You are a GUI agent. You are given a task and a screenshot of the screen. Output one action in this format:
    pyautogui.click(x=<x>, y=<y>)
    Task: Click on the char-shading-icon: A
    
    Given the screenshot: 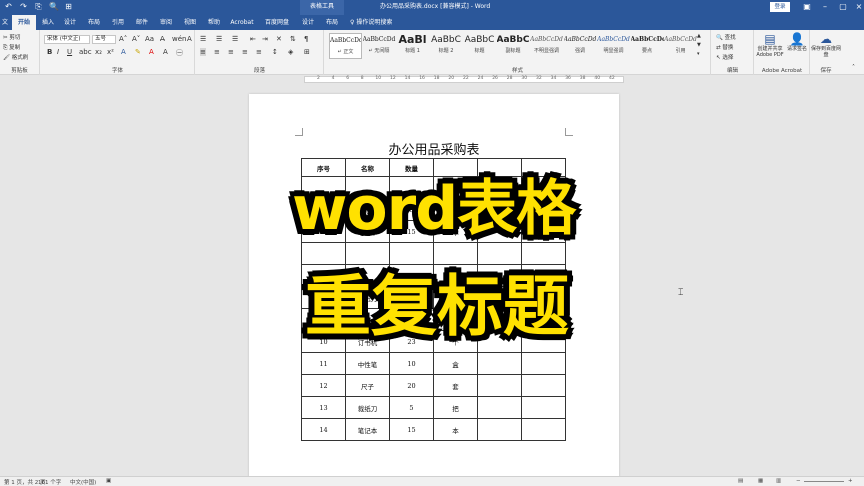 What is the action you would take?
    pyautogui.click(x=165, y=52)
    